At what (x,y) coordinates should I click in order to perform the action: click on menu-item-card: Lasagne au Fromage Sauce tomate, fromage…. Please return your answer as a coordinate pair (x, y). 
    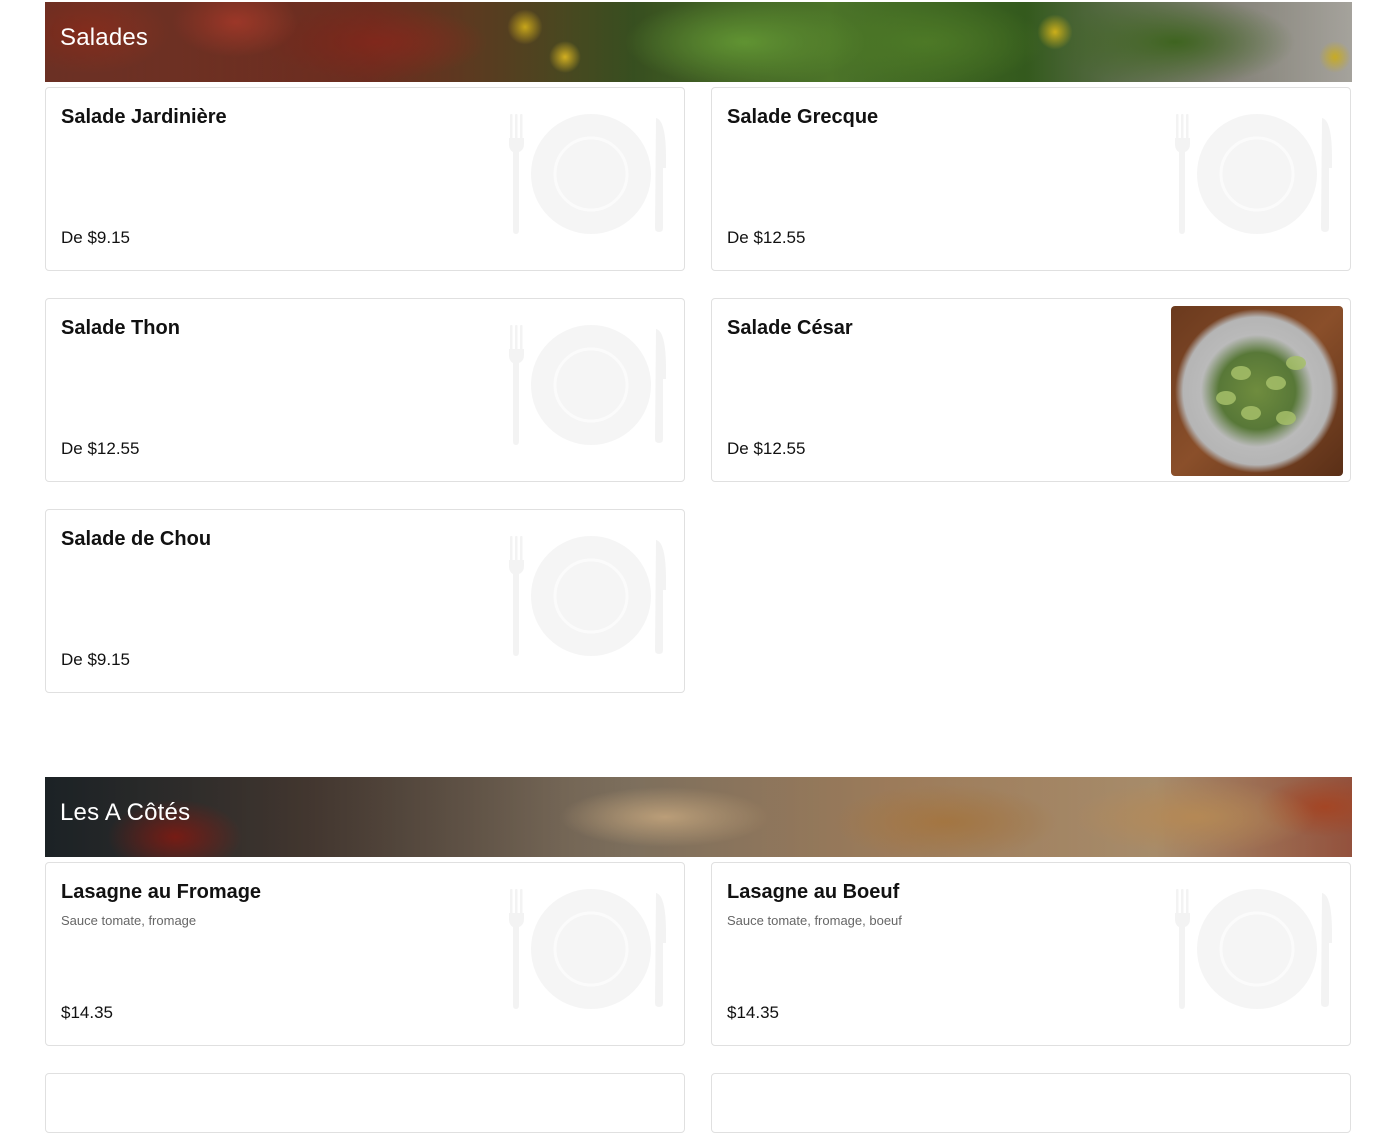
    Looking at the image, I should click on (365, 954).